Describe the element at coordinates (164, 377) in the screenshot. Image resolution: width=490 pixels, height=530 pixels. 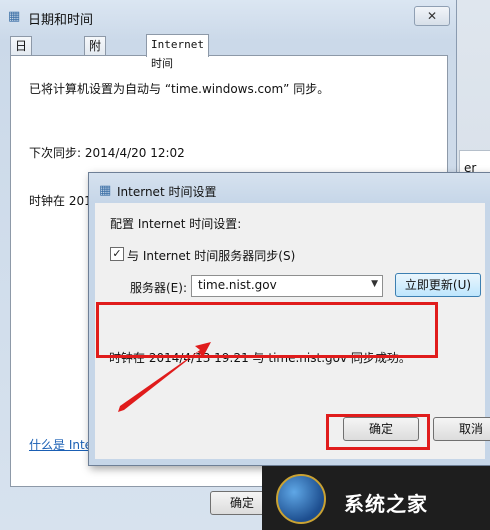
I see `annotation-arrow` at that location.